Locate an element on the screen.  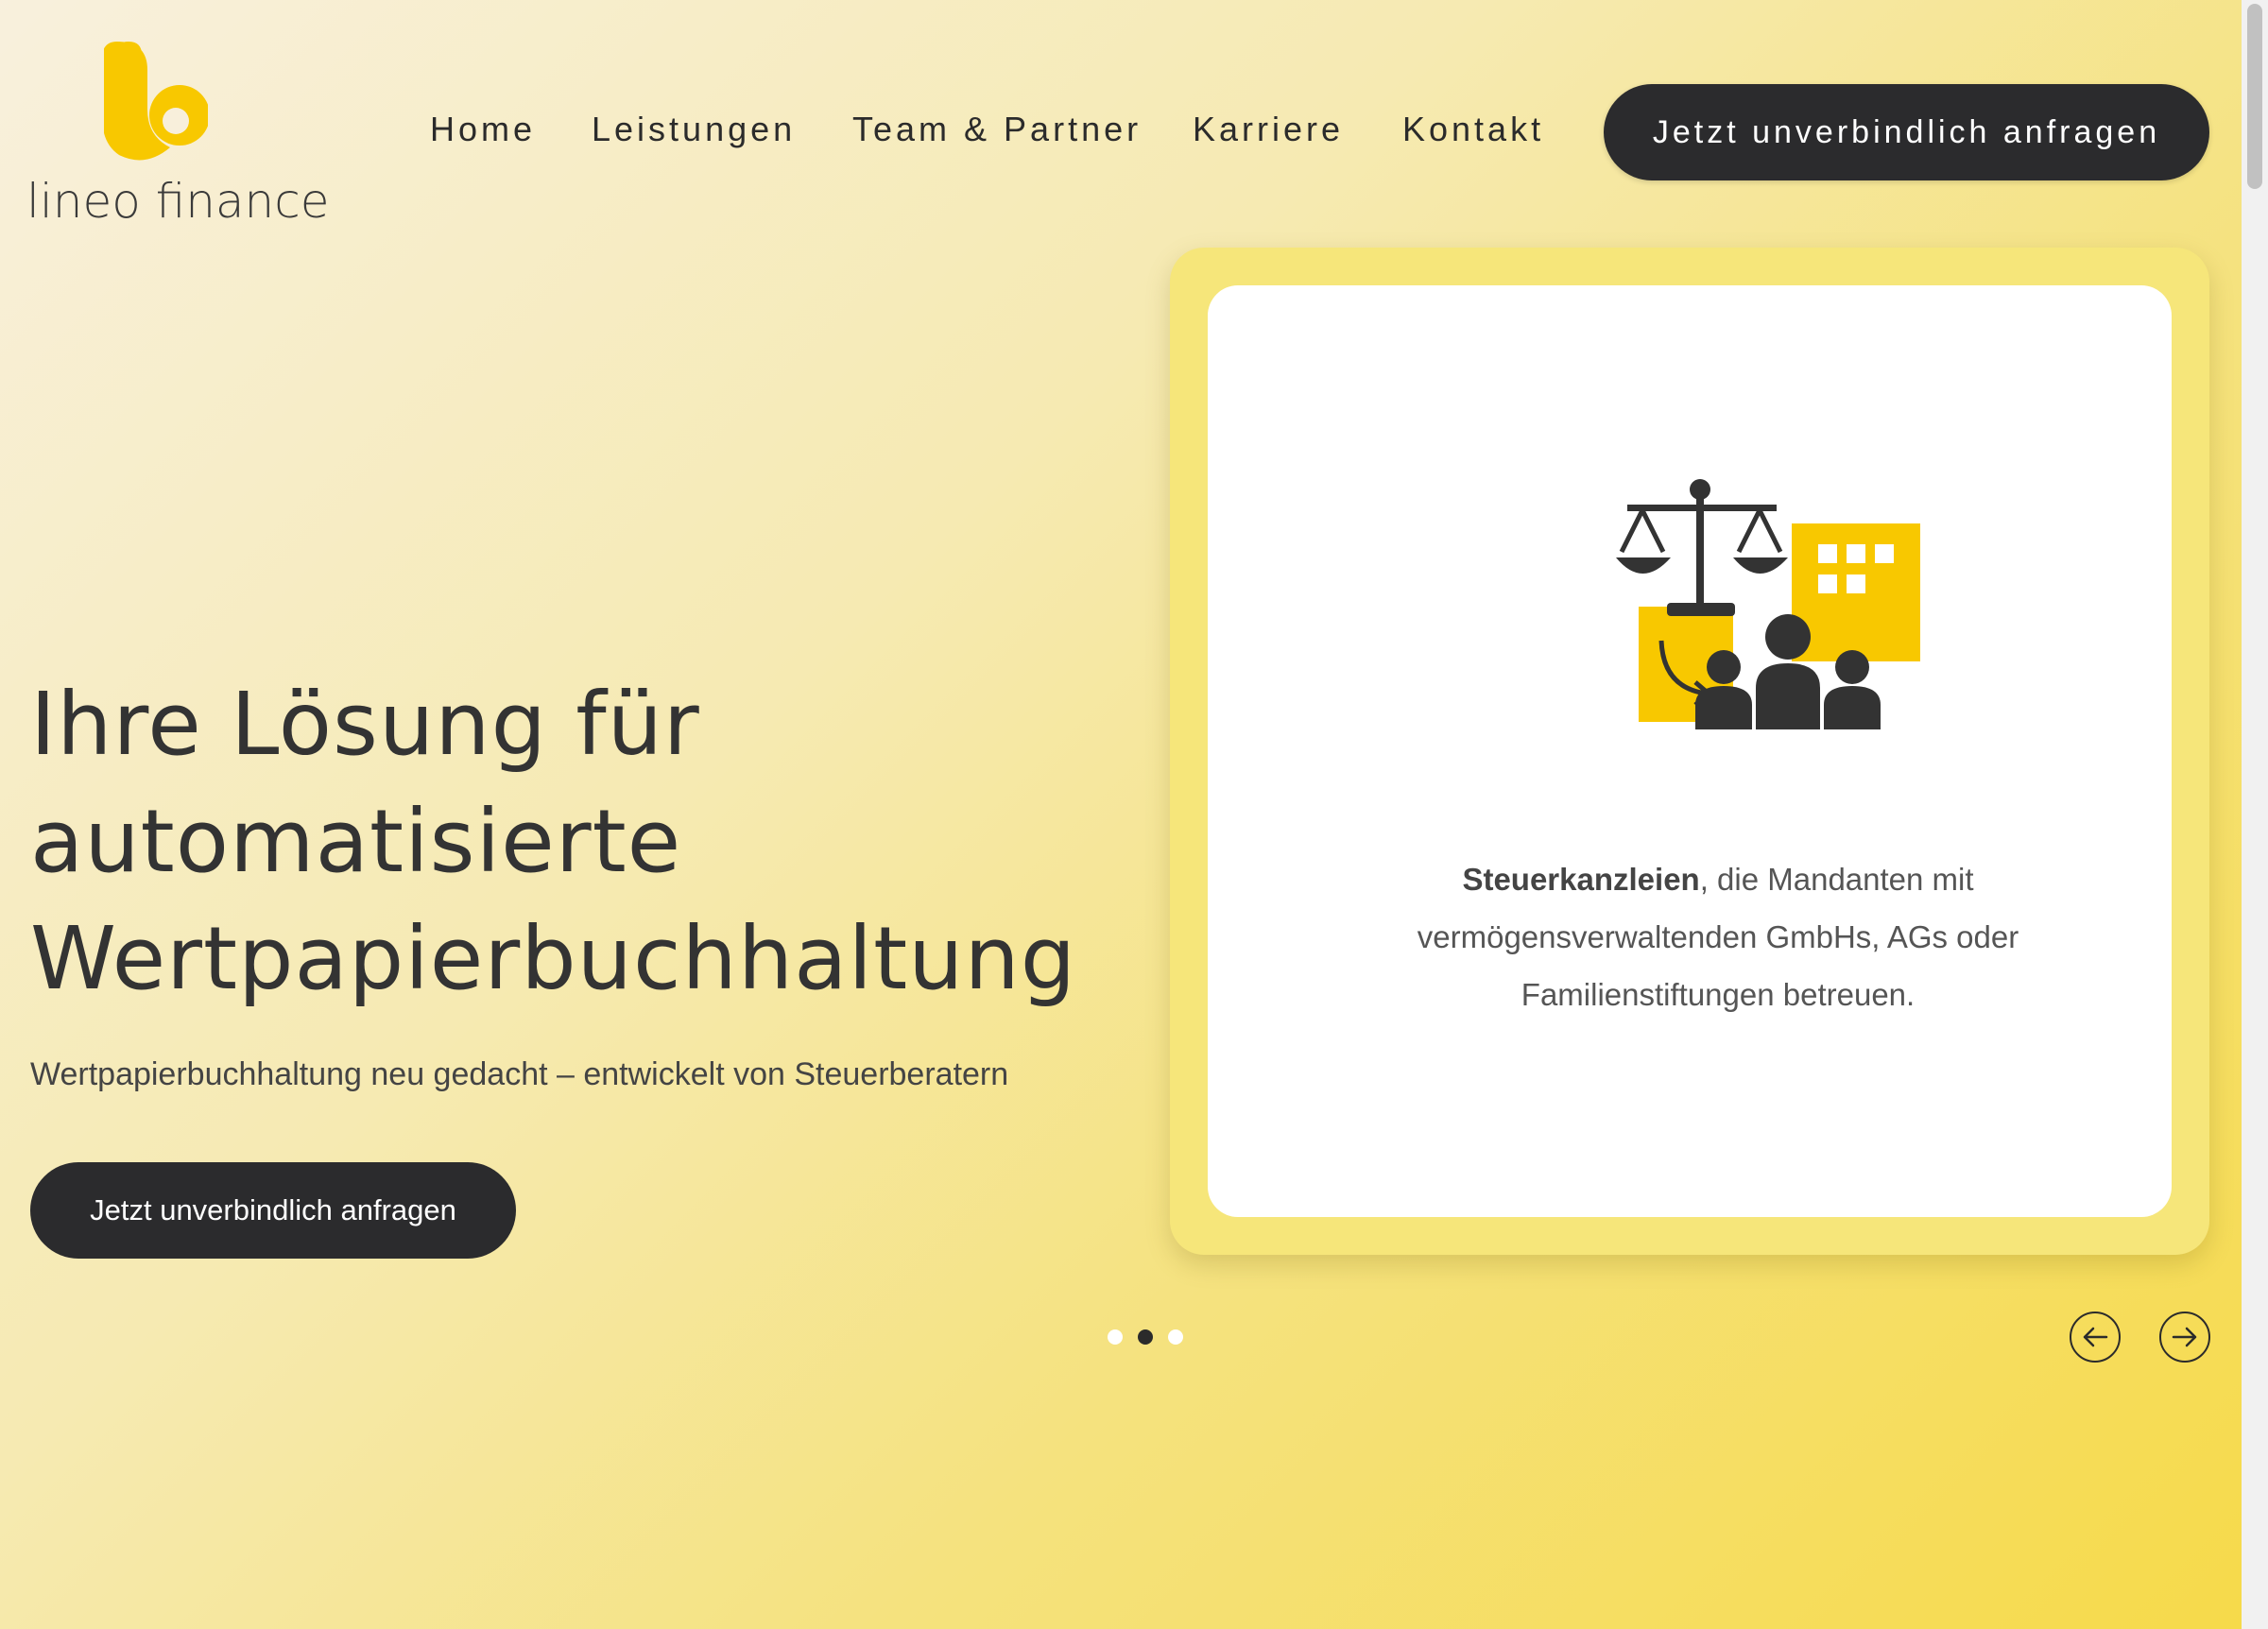
slider-next-button is located at coordinates (2184, 1337).